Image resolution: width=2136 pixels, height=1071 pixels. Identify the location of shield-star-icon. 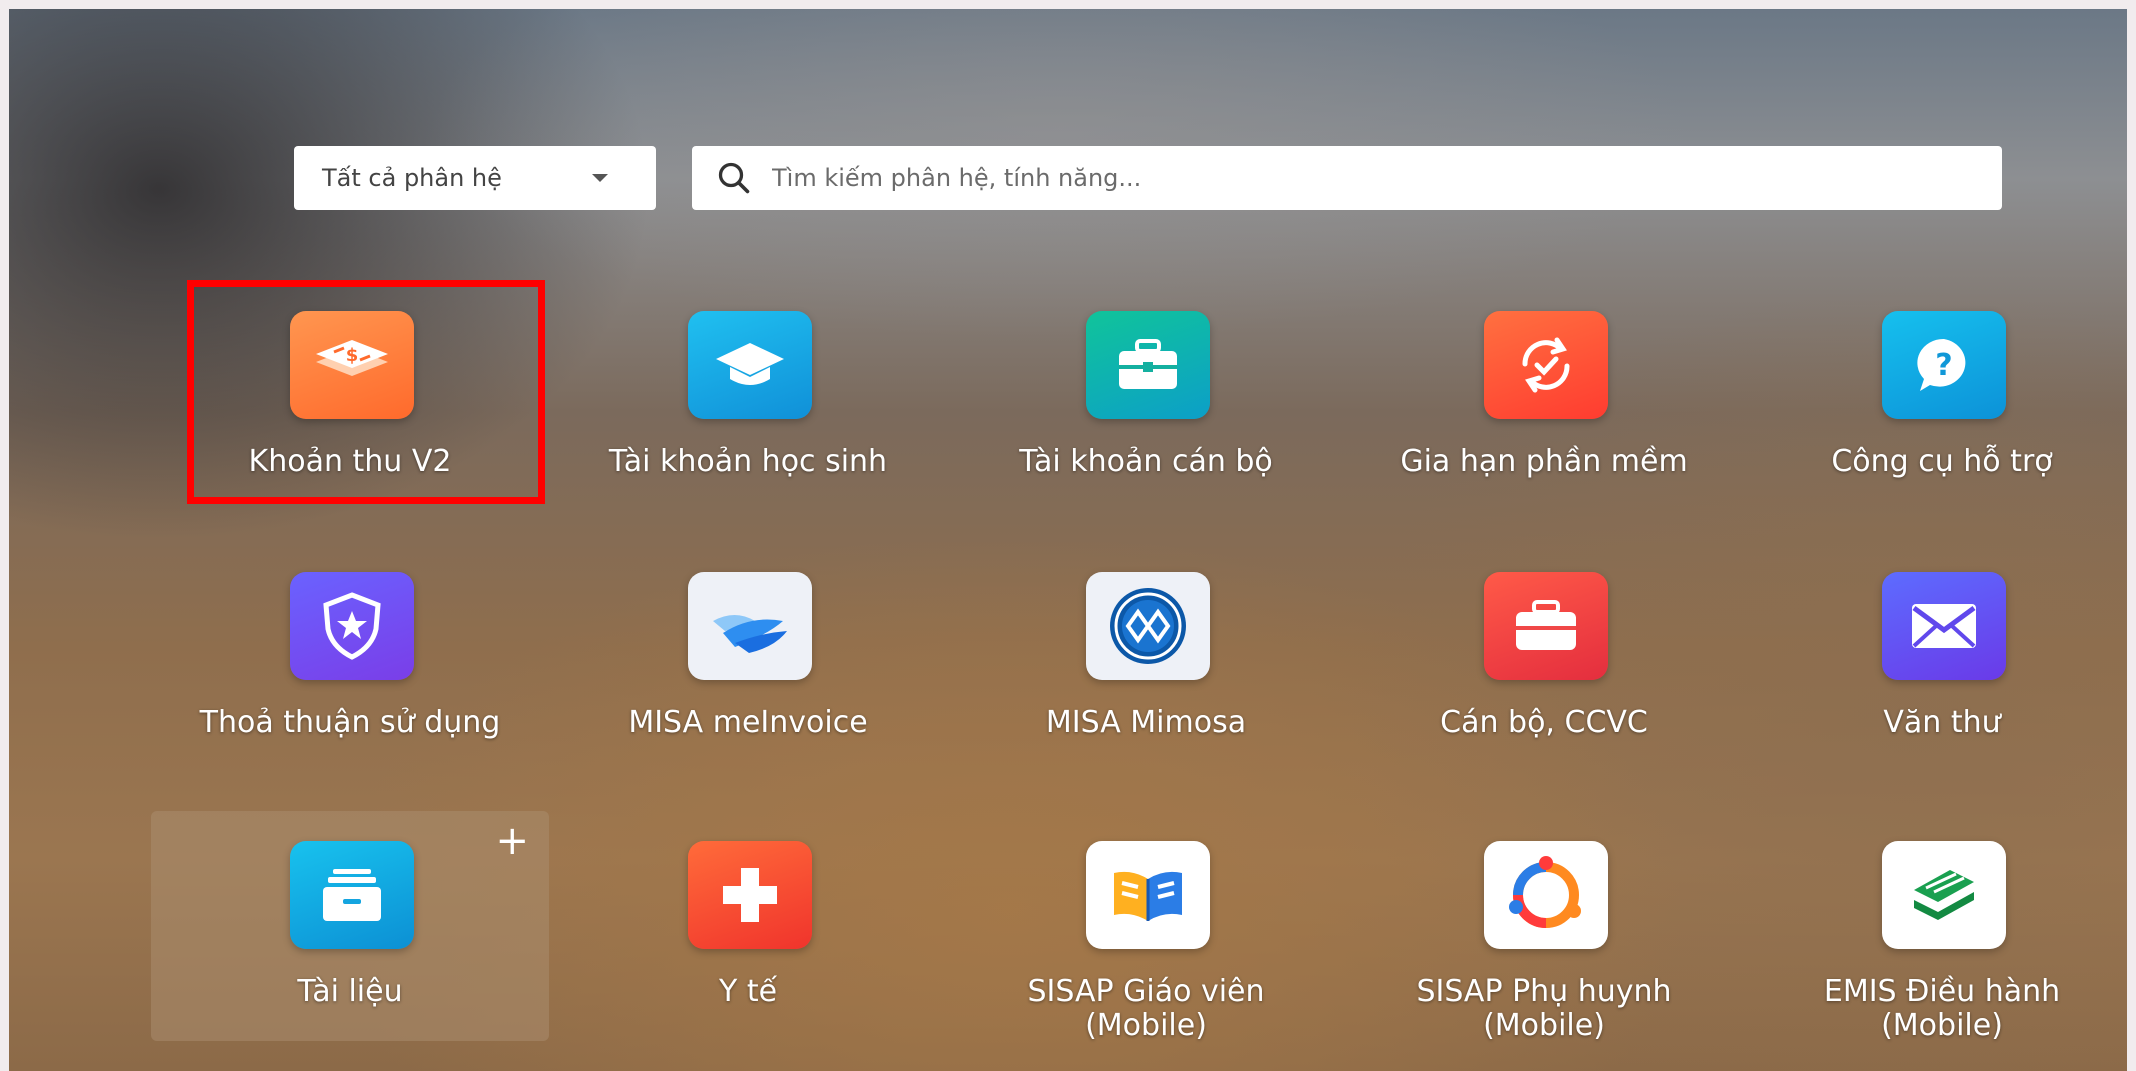
(352, 626).